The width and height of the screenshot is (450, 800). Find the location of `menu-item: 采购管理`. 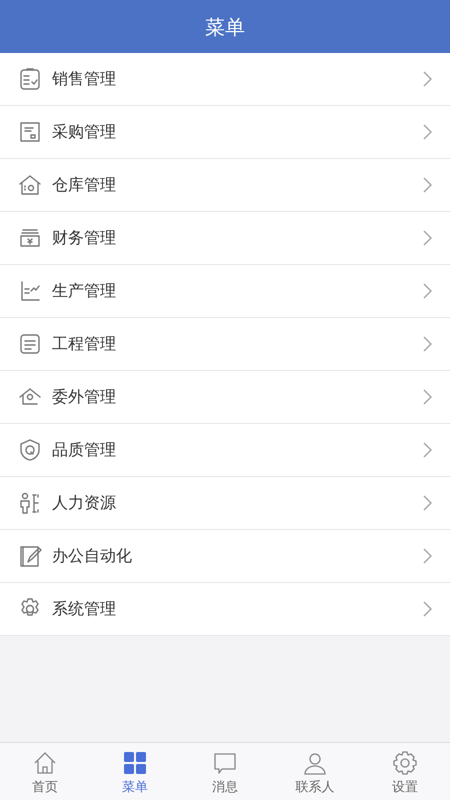

menu-item: 采购管理 is located at coordinates (225, 132).